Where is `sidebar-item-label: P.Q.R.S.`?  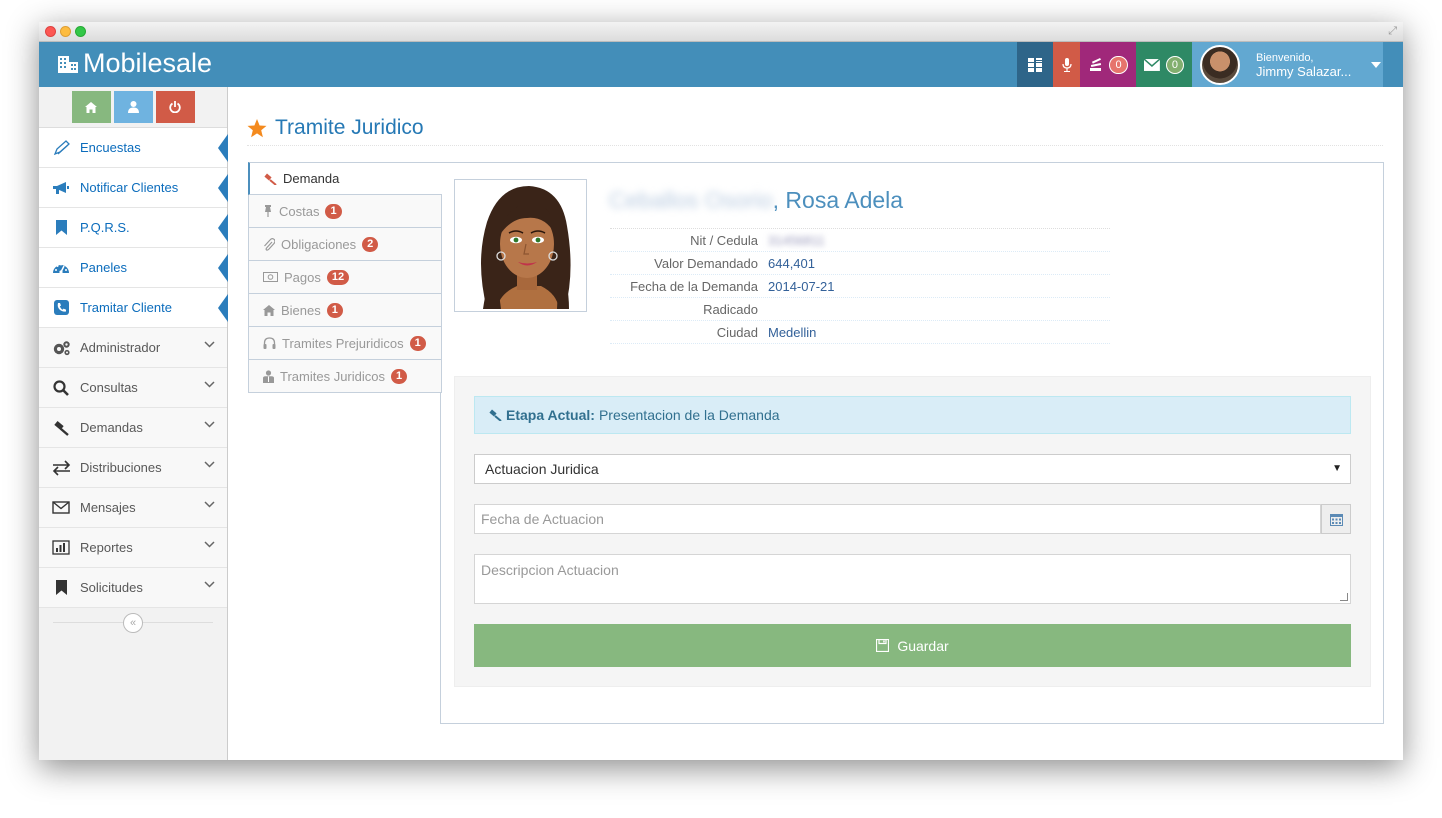 sidebar-item-label: P.Q.R.S. is located at coordinates (105, 227).